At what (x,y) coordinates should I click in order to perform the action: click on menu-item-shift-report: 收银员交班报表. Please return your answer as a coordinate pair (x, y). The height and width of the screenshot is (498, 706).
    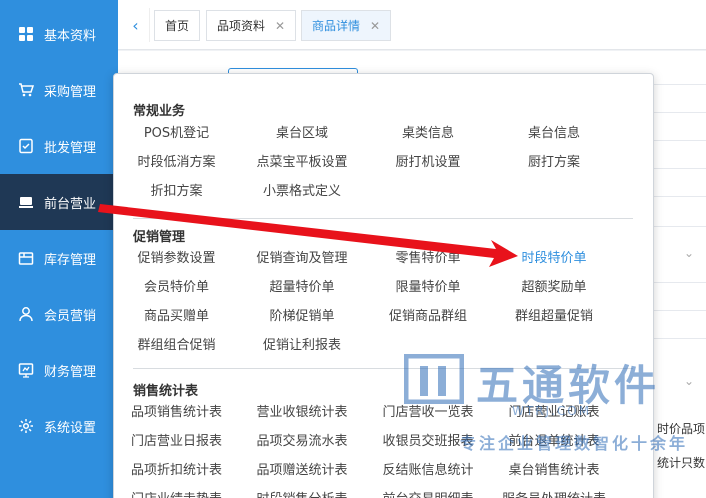
    Looking at the image, I should click on (428, 441).